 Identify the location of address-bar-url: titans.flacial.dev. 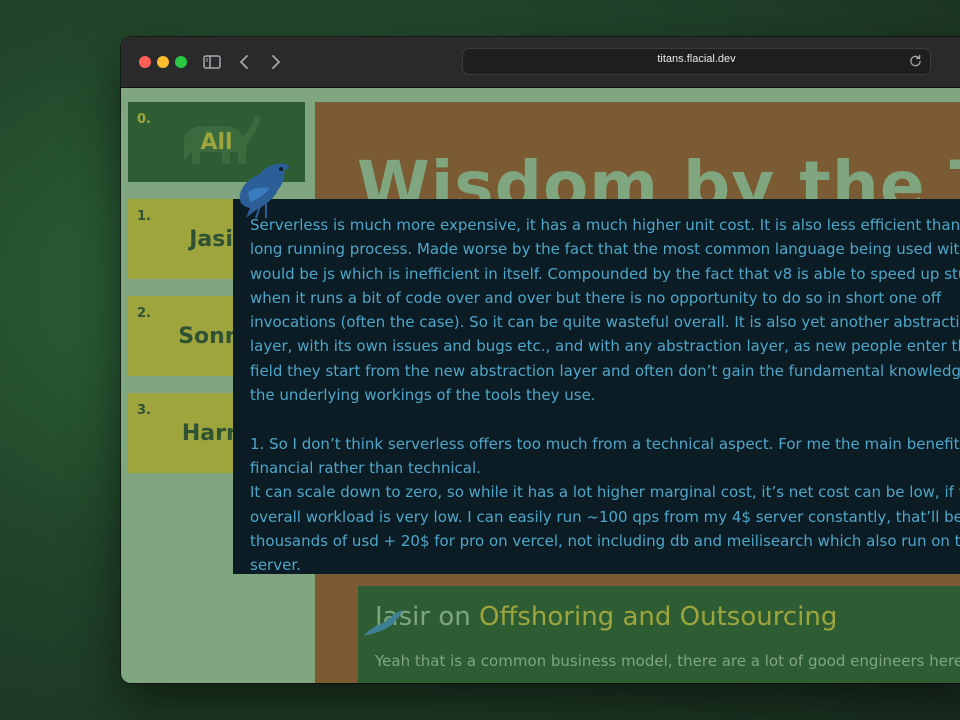
(696, 59).